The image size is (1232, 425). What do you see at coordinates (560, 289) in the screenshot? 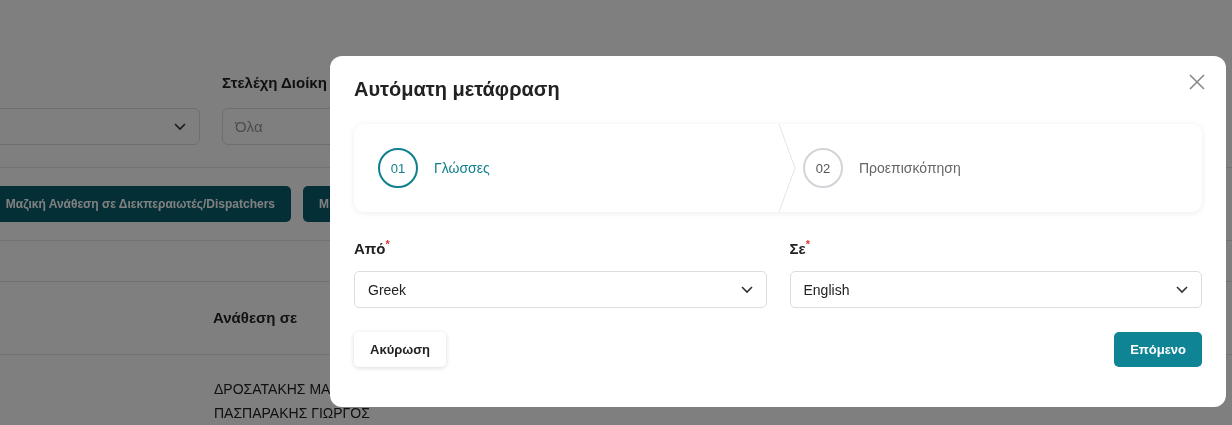
I see `language-dropdown: Greek` at bounding box center [560, 289].